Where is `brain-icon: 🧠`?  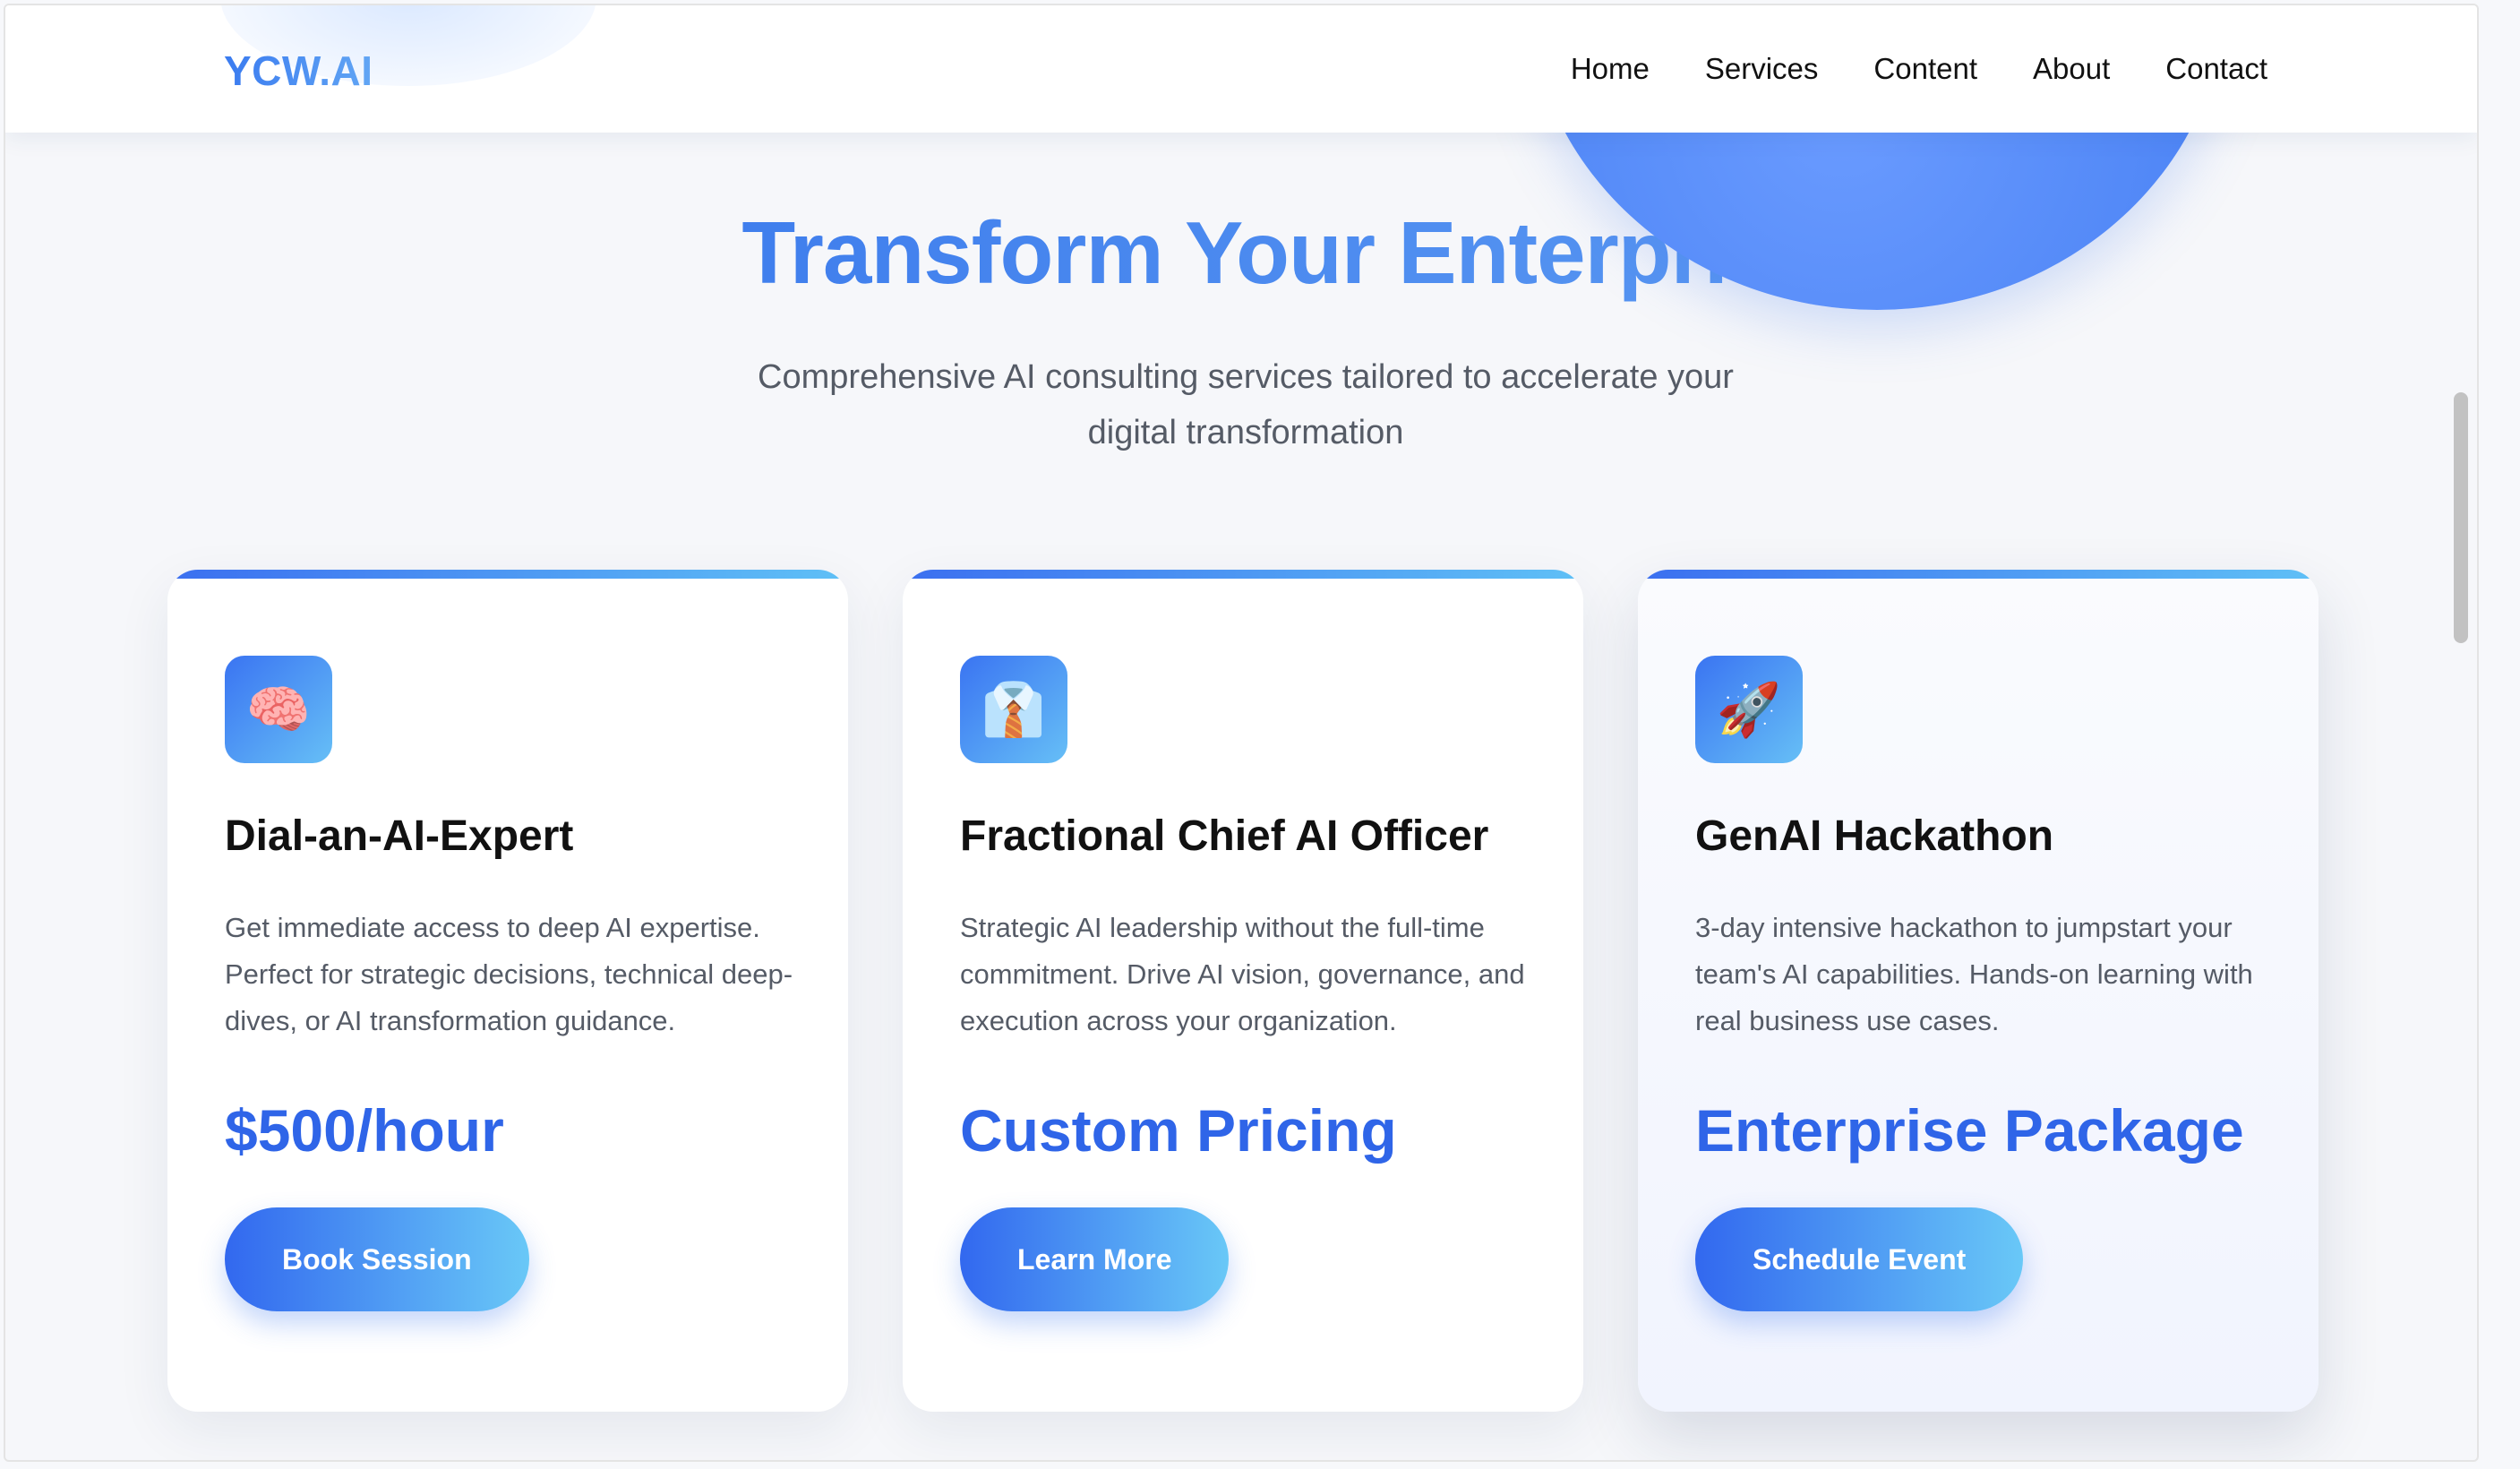
brain-icon: 🧠 is located at coordinates (278, 709).